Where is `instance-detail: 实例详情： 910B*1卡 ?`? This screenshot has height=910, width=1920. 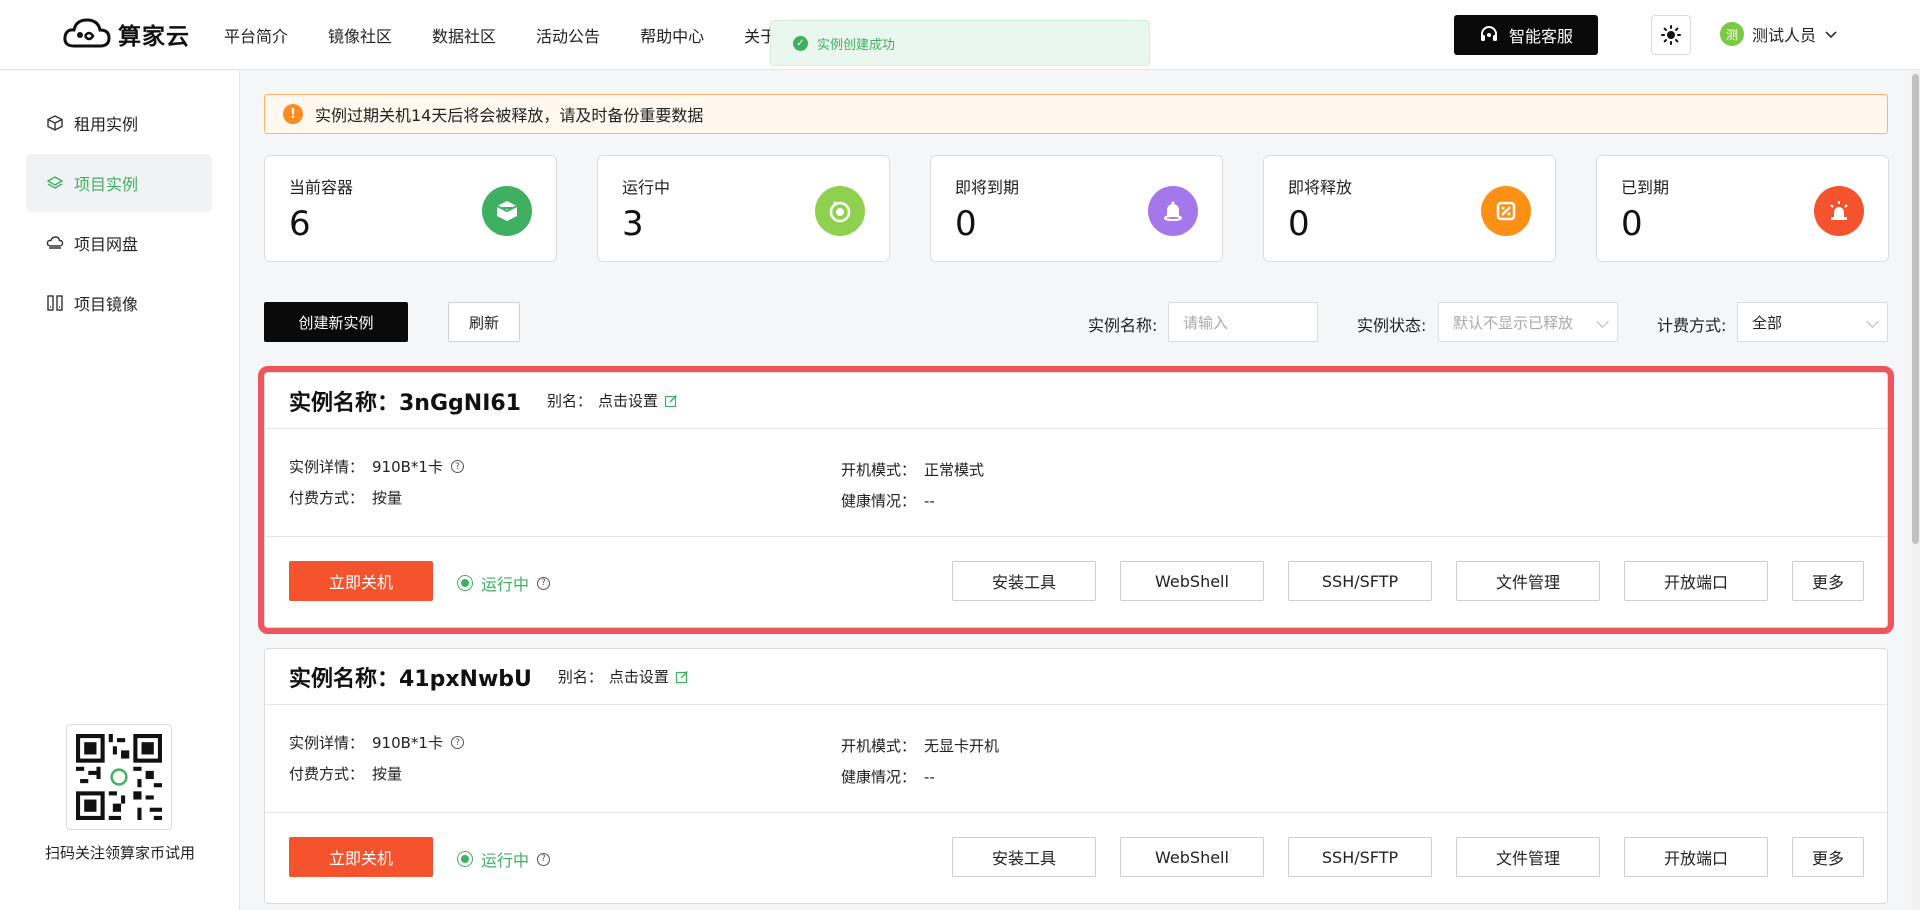
instance-detail: 实例详情： 910B*1卡 ? is located at coordinates (376, 742).